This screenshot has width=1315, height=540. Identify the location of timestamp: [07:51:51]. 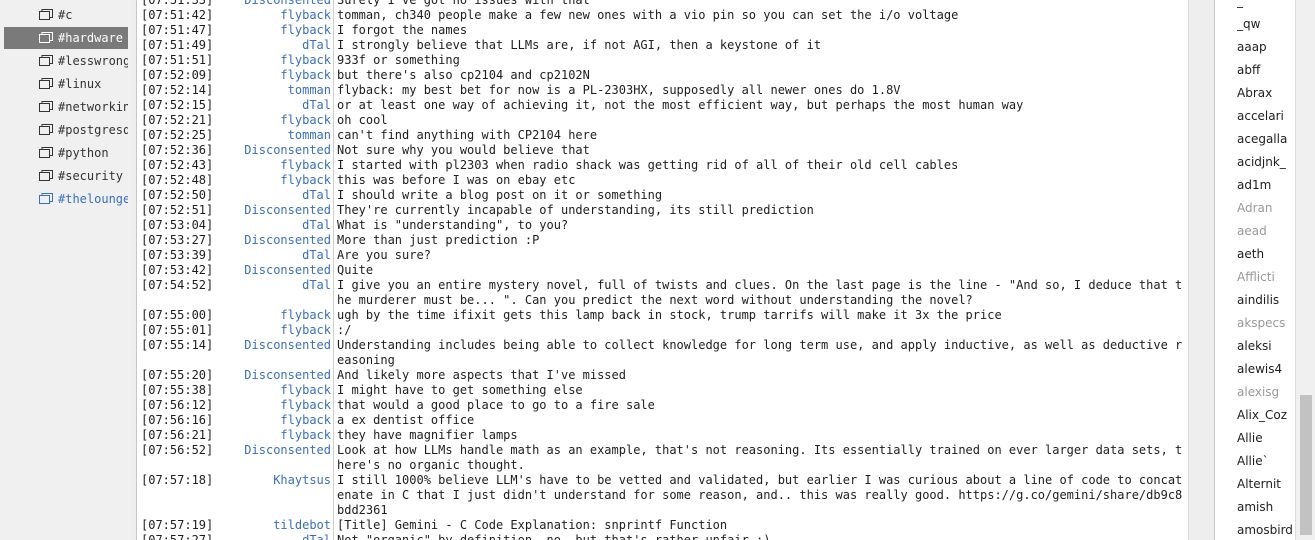
(177, 60).